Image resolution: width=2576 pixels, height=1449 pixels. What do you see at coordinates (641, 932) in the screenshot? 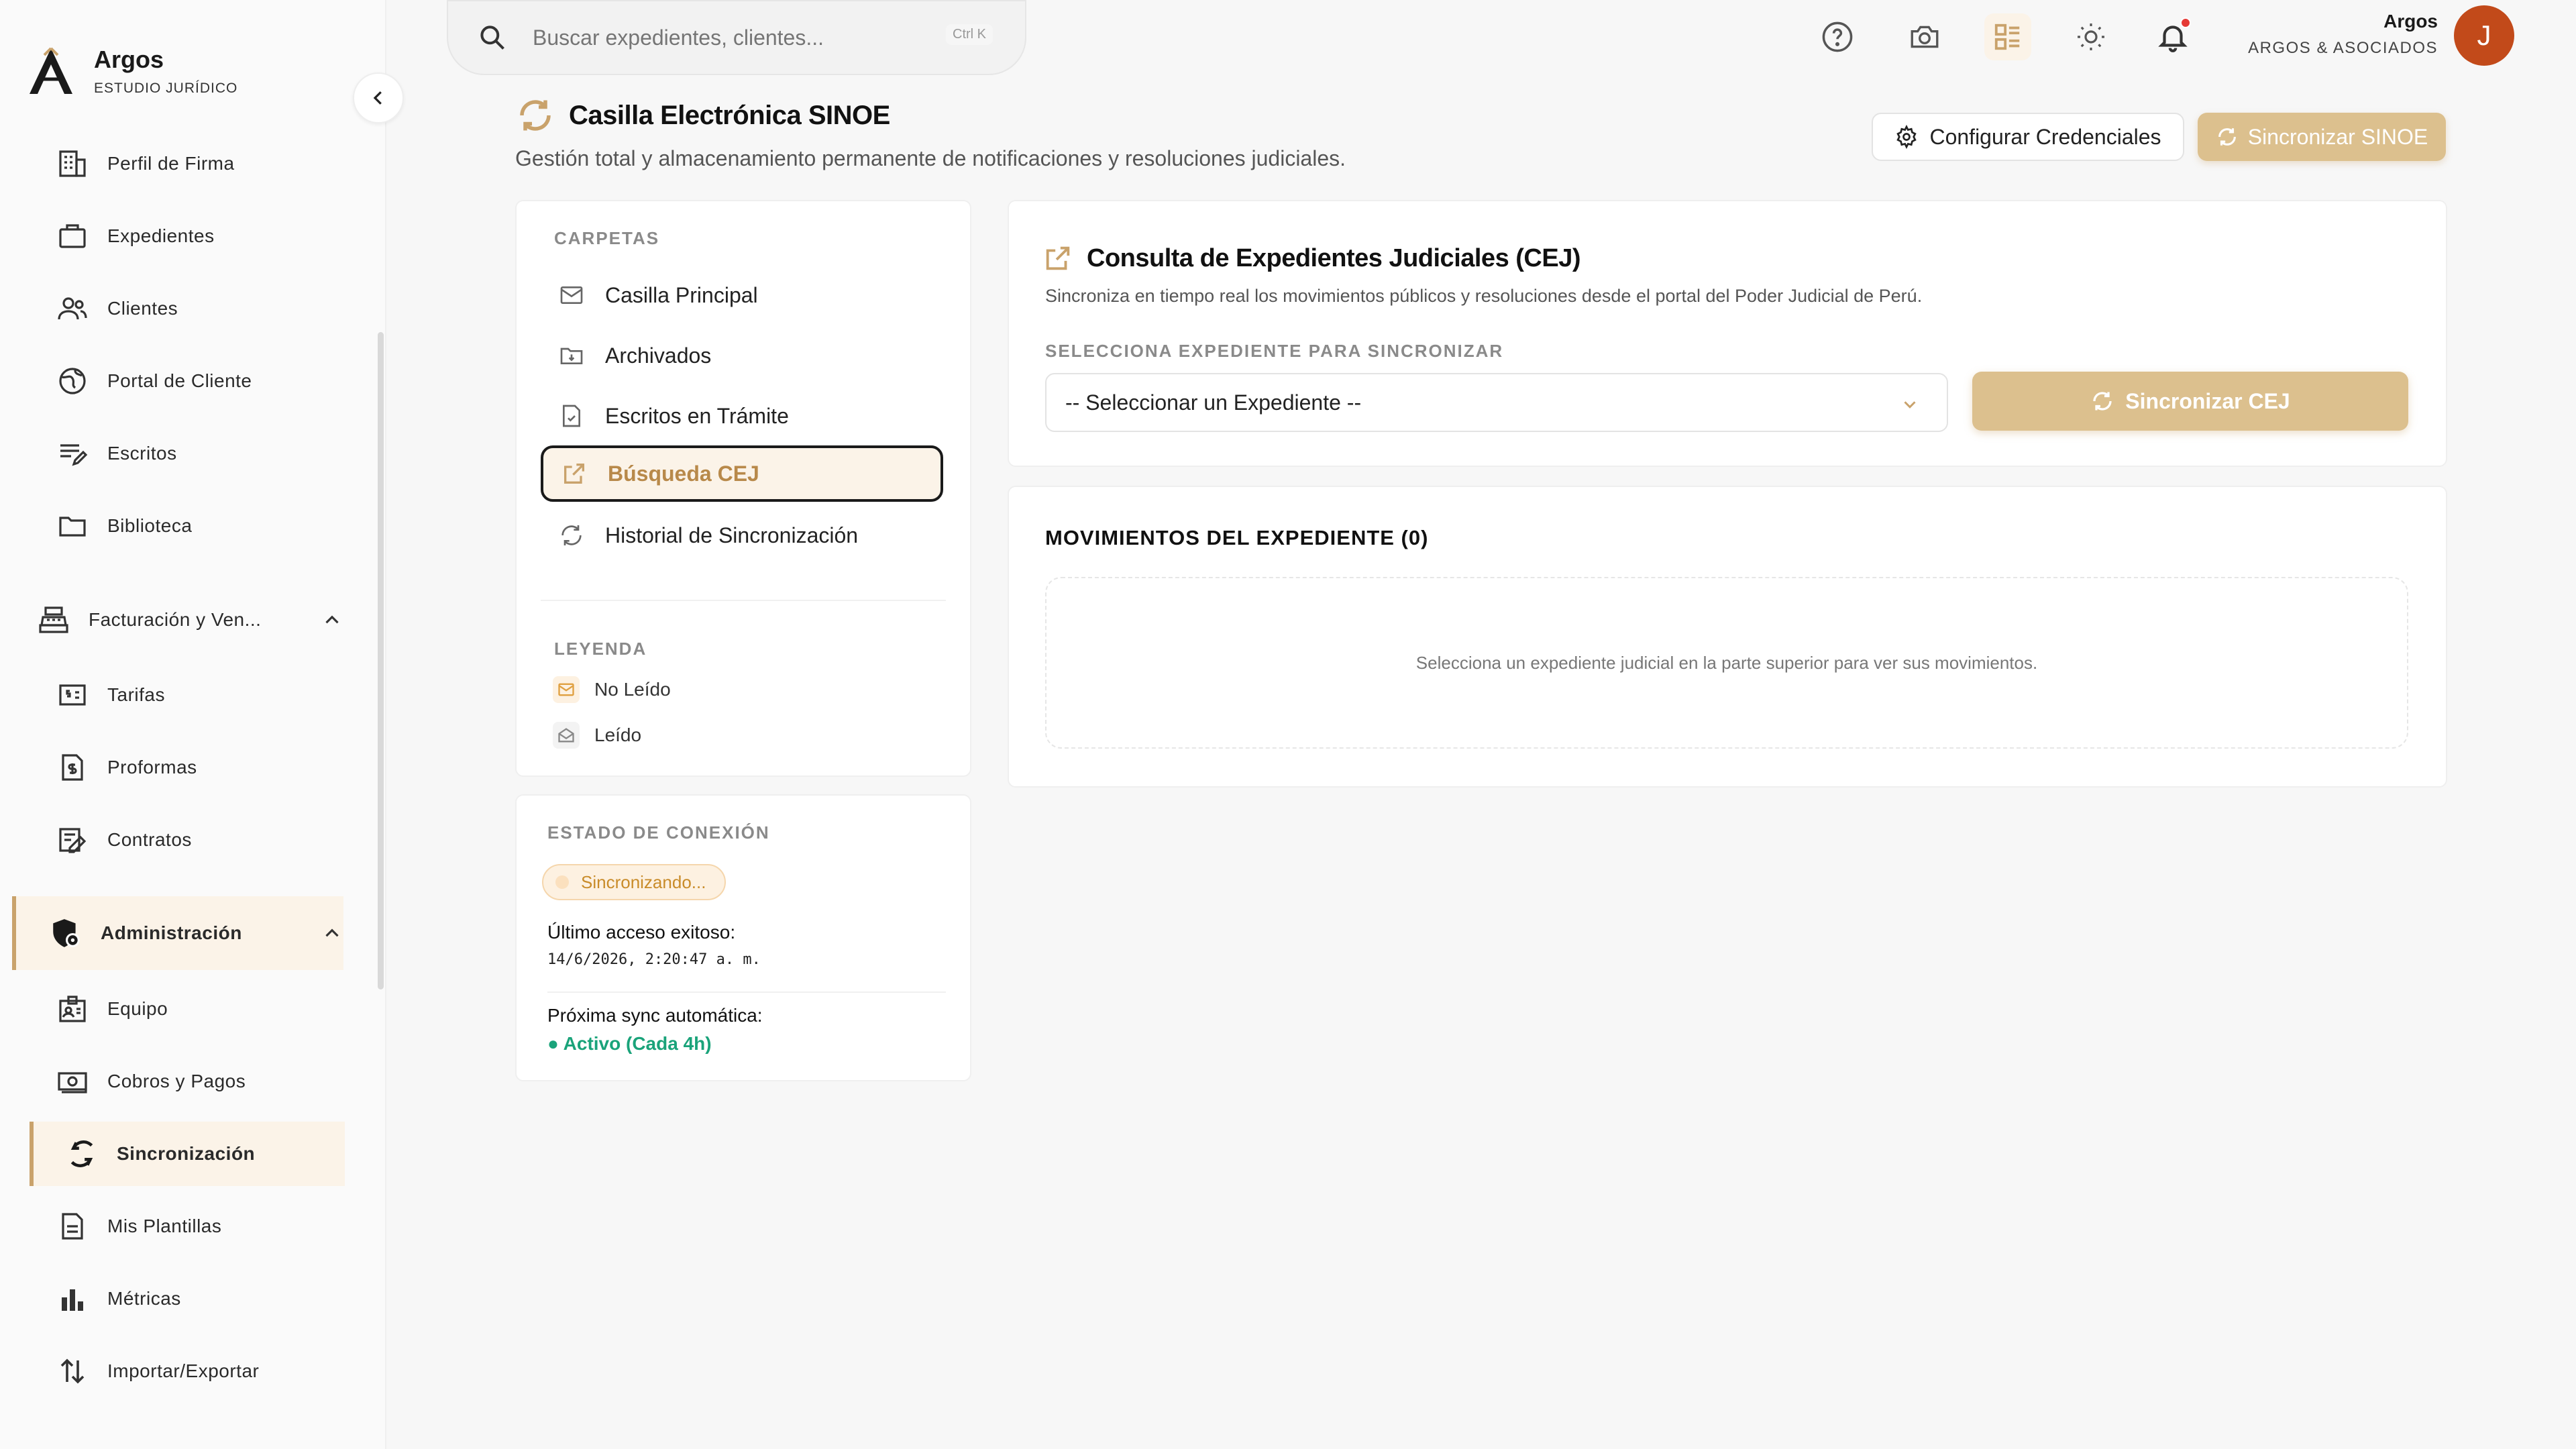
I see `last-access-label: Último acceso exitoso:` at bounding box center [641, 932].